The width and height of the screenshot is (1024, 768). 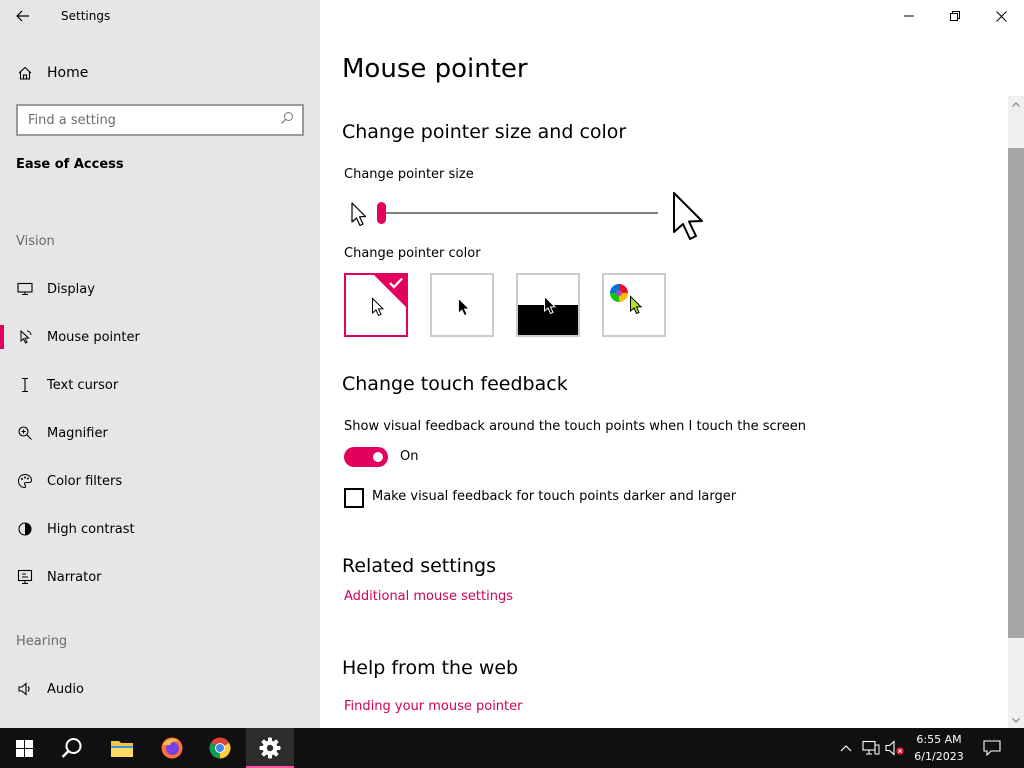 I want to click on scroll-down-button, so click(x=1016, y=720).